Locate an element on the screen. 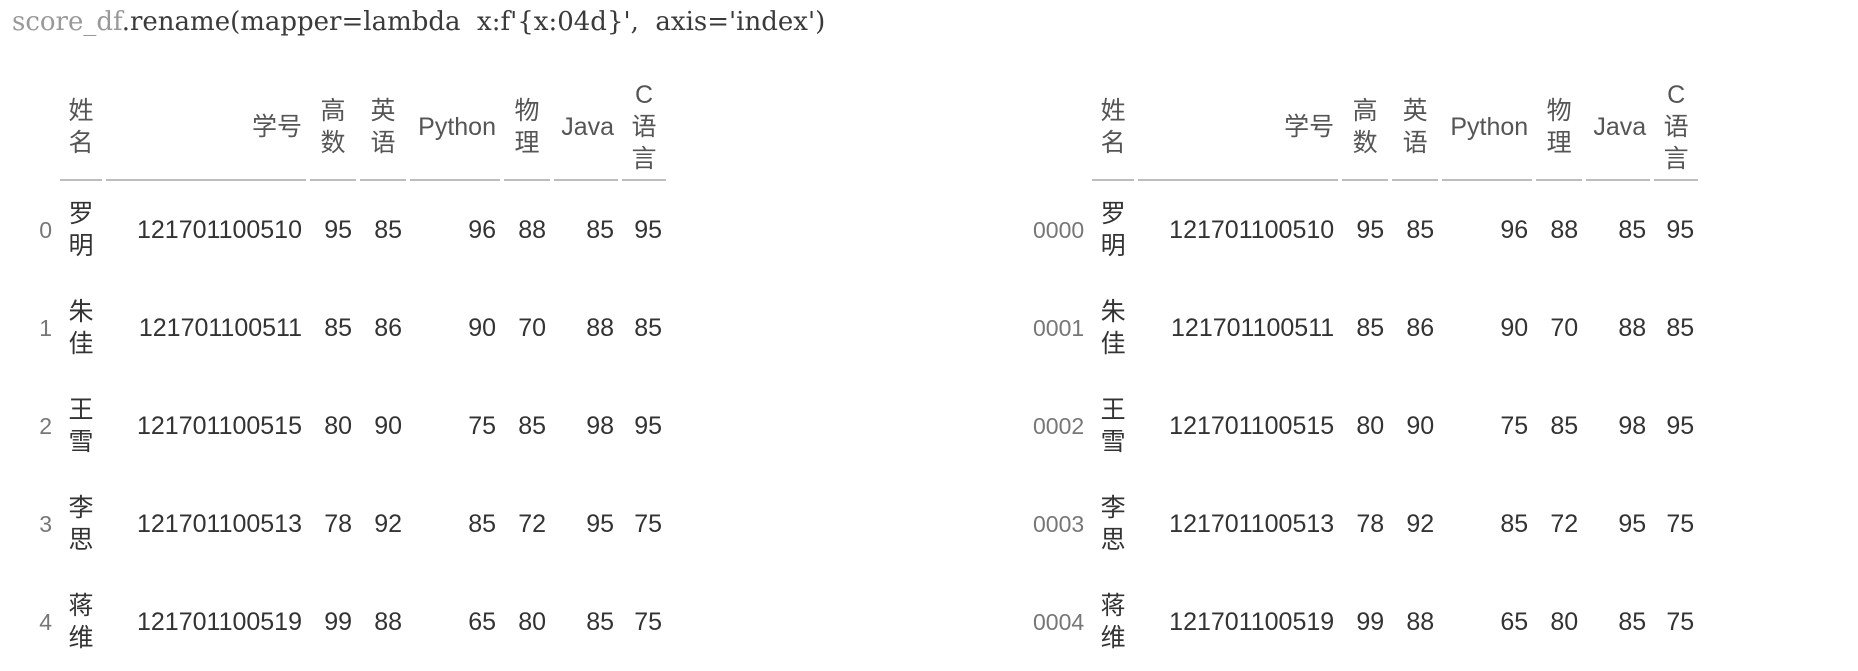  column-header-char: 言 is located at coordinates (644, 159).